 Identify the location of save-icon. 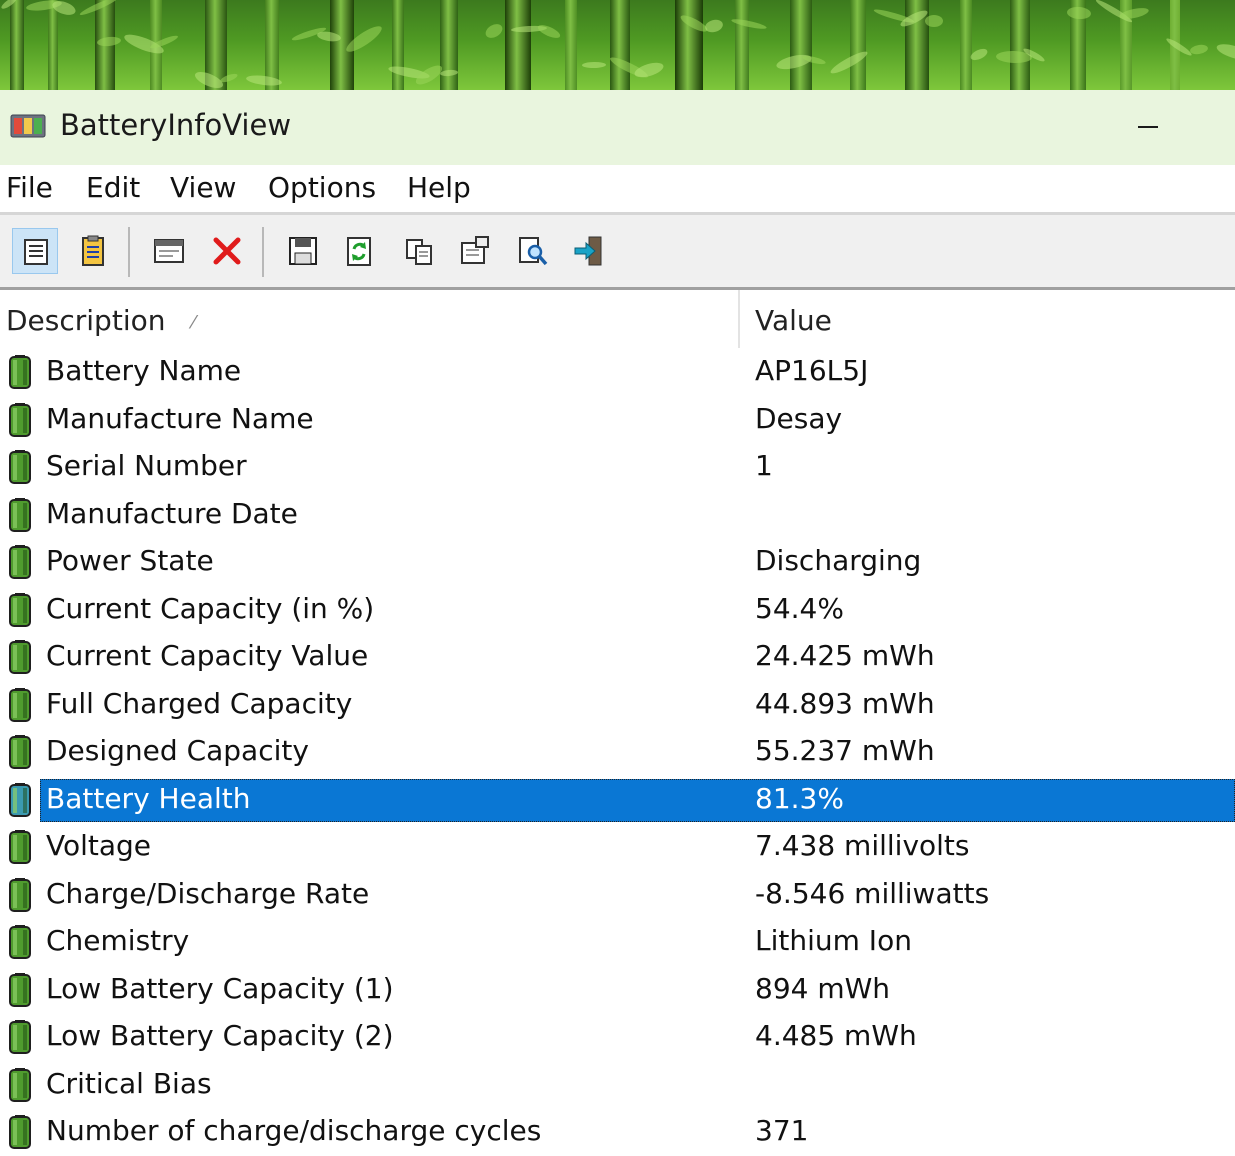
(303, 251).